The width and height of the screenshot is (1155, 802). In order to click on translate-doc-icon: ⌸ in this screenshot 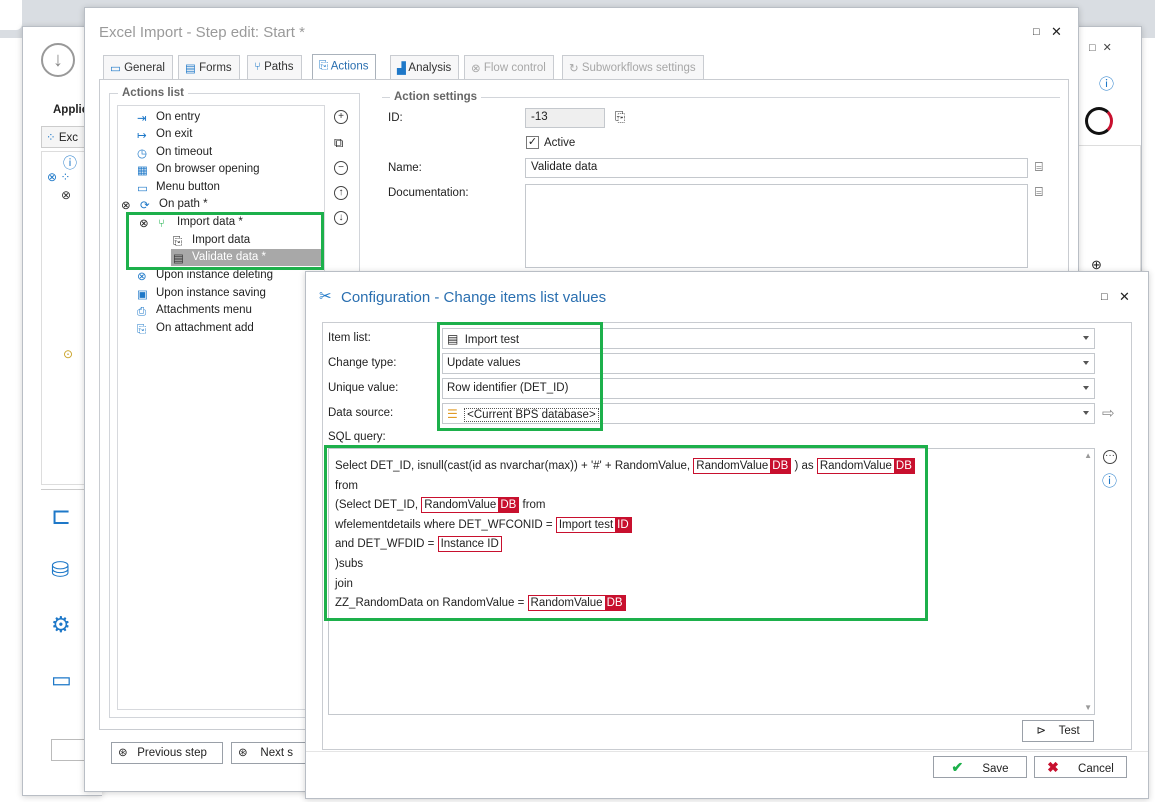, I will do `click(1039, 192)`.